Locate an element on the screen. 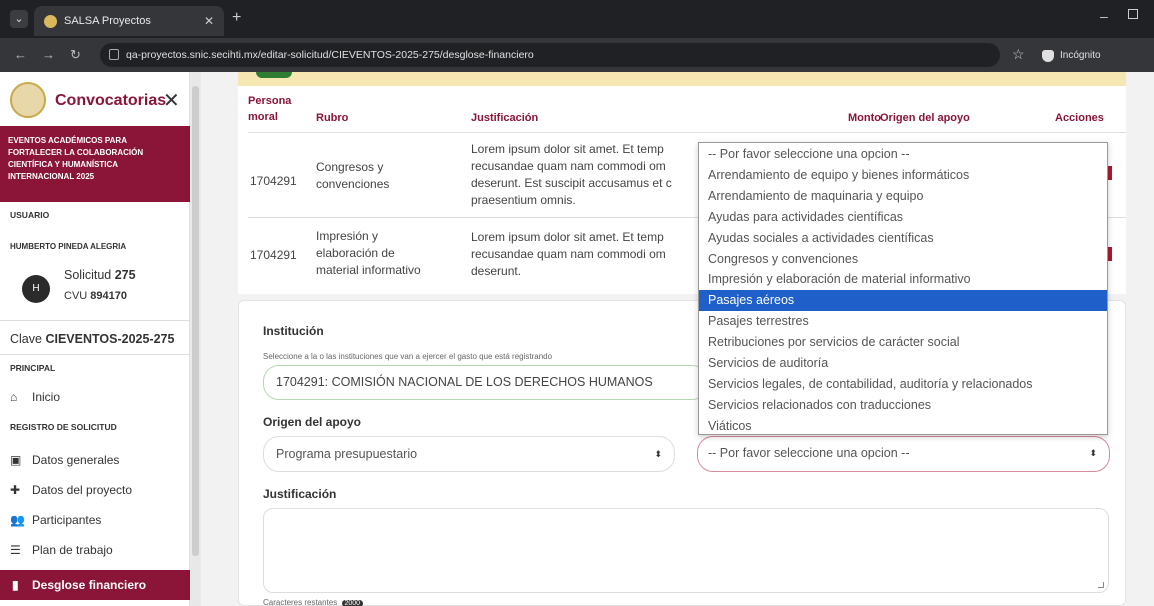  sidebar-item-desglose-financiero: ▮ Desglose financiero is located at coordinates (95, 585).